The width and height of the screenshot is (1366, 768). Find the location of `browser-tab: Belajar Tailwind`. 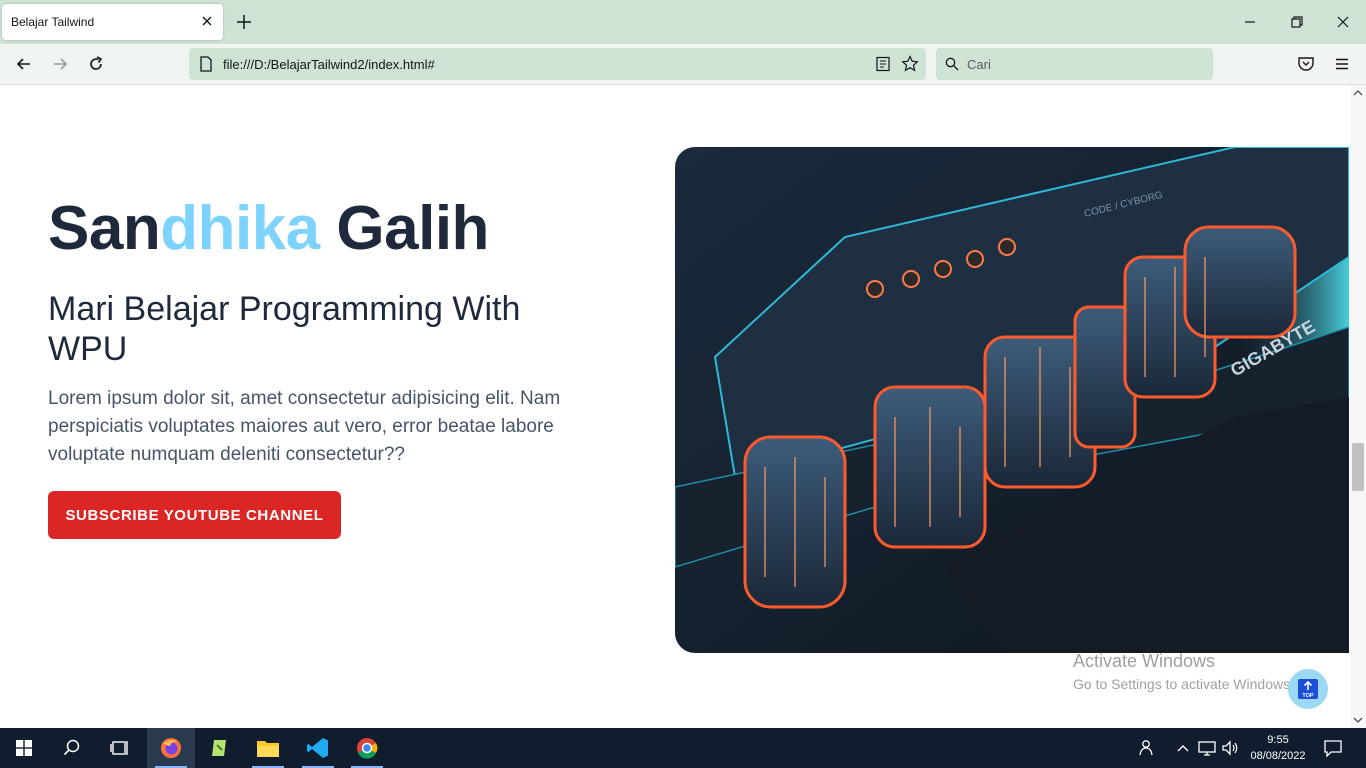

browser-tab: Belajar Tailwind is located at coordinates (112, 22).